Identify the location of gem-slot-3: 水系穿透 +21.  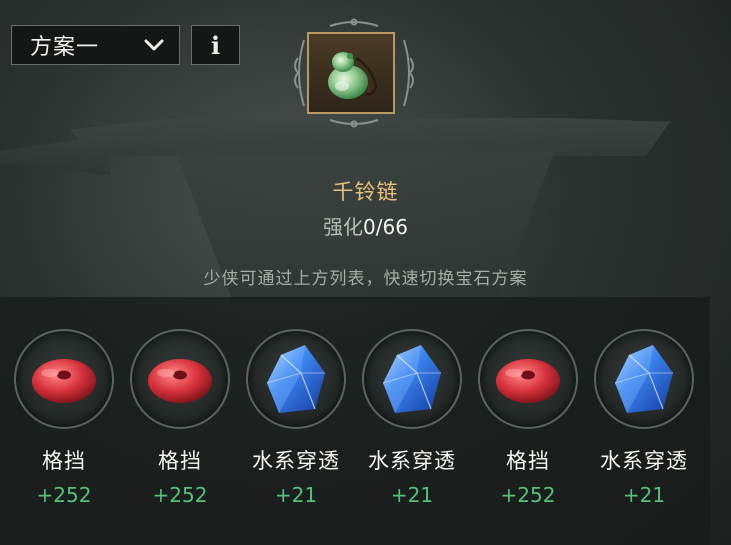
(296, 418).